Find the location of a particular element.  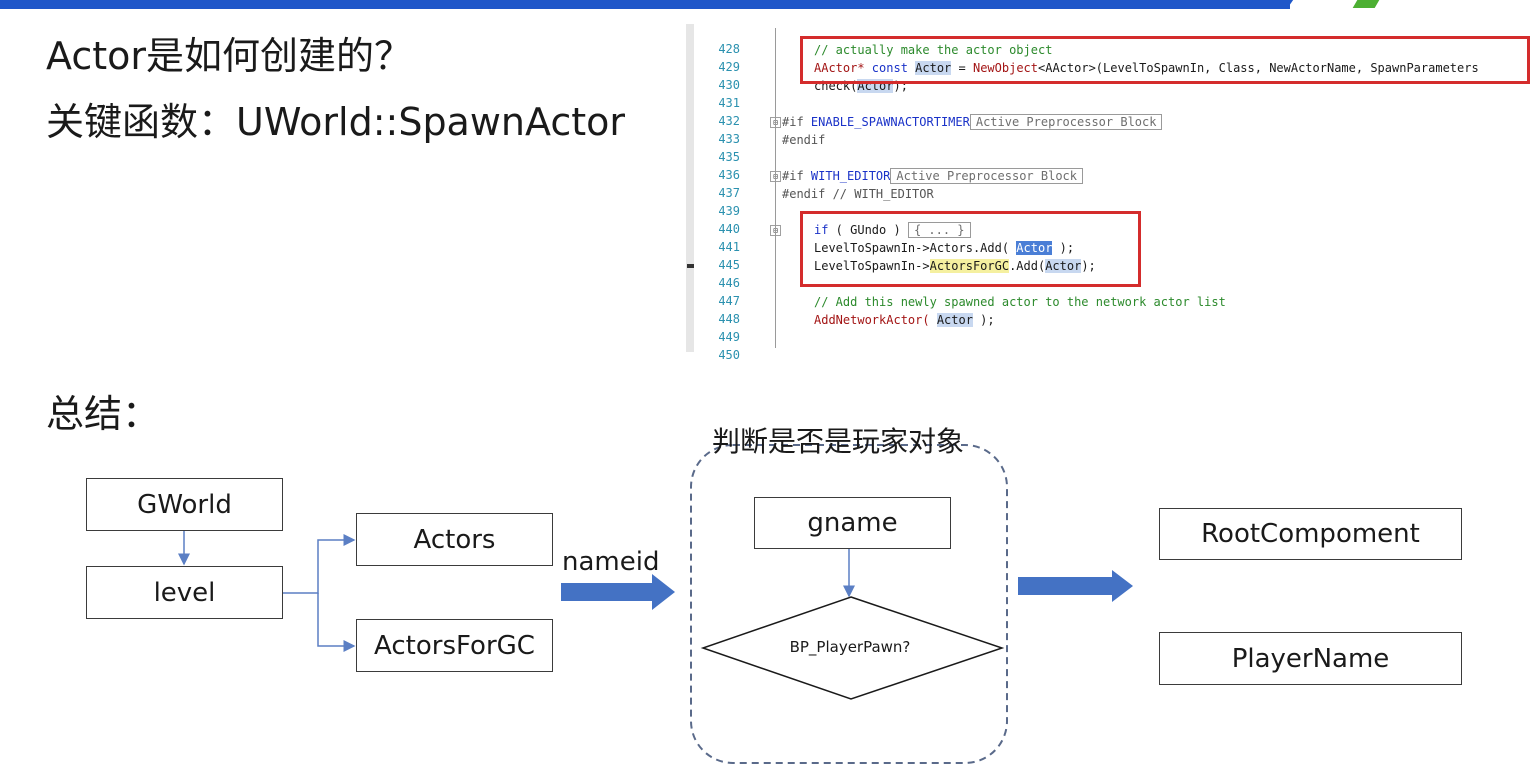

node-level: level is located at coordinates (184, 592).